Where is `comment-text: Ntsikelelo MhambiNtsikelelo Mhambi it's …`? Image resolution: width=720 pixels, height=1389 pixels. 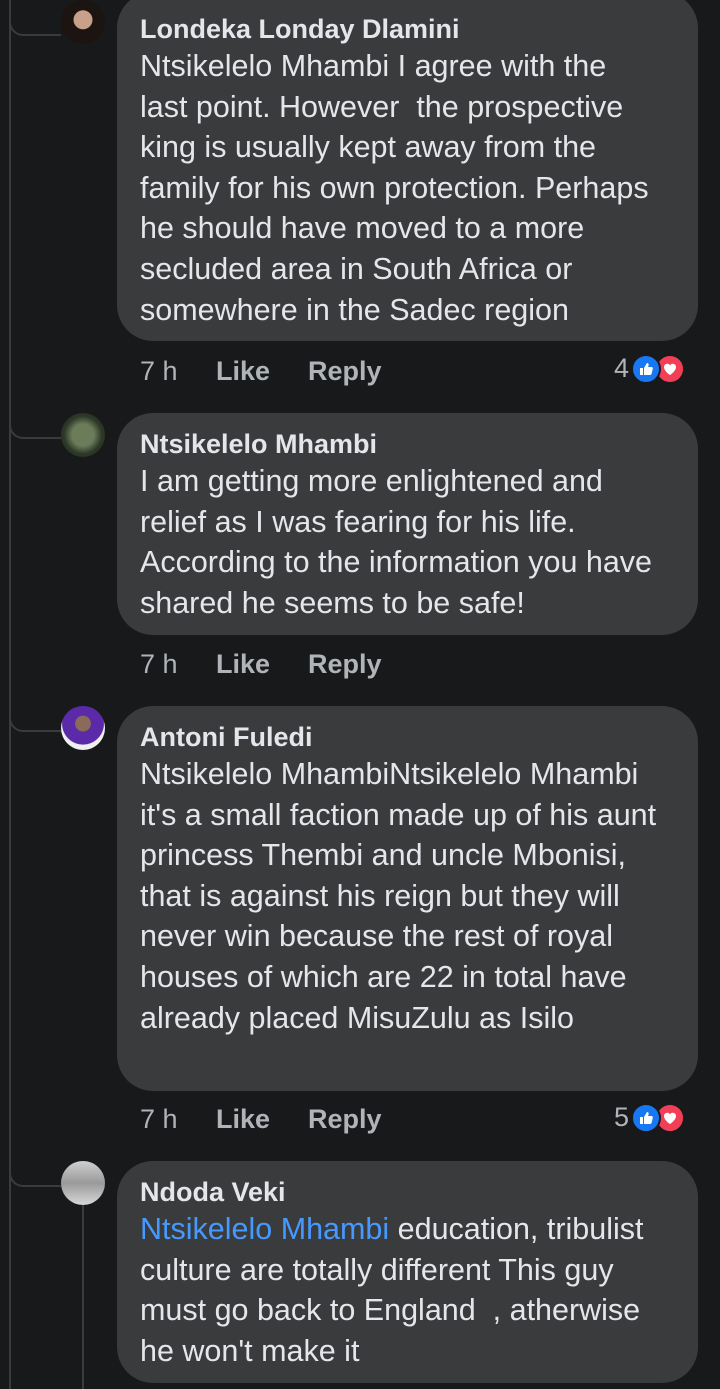
comment-text: Ntsikelelo MhambiNtsikelelo Mhambi it's … is located at coordinates (402, 896).